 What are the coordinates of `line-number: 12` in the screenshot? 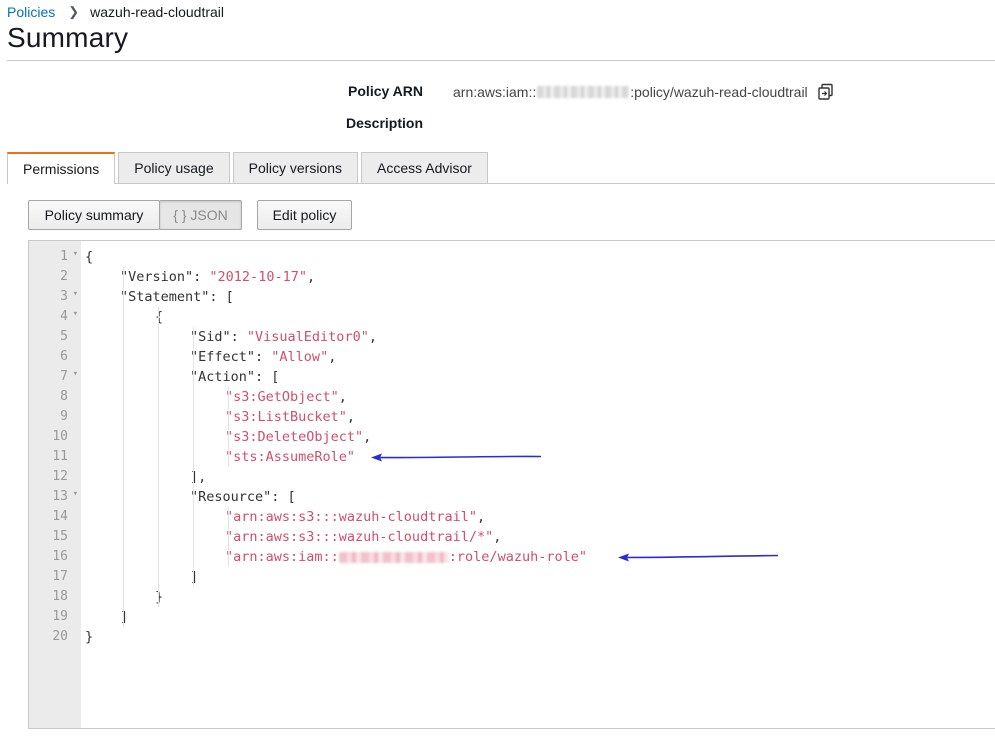 It's located at (55, 477).